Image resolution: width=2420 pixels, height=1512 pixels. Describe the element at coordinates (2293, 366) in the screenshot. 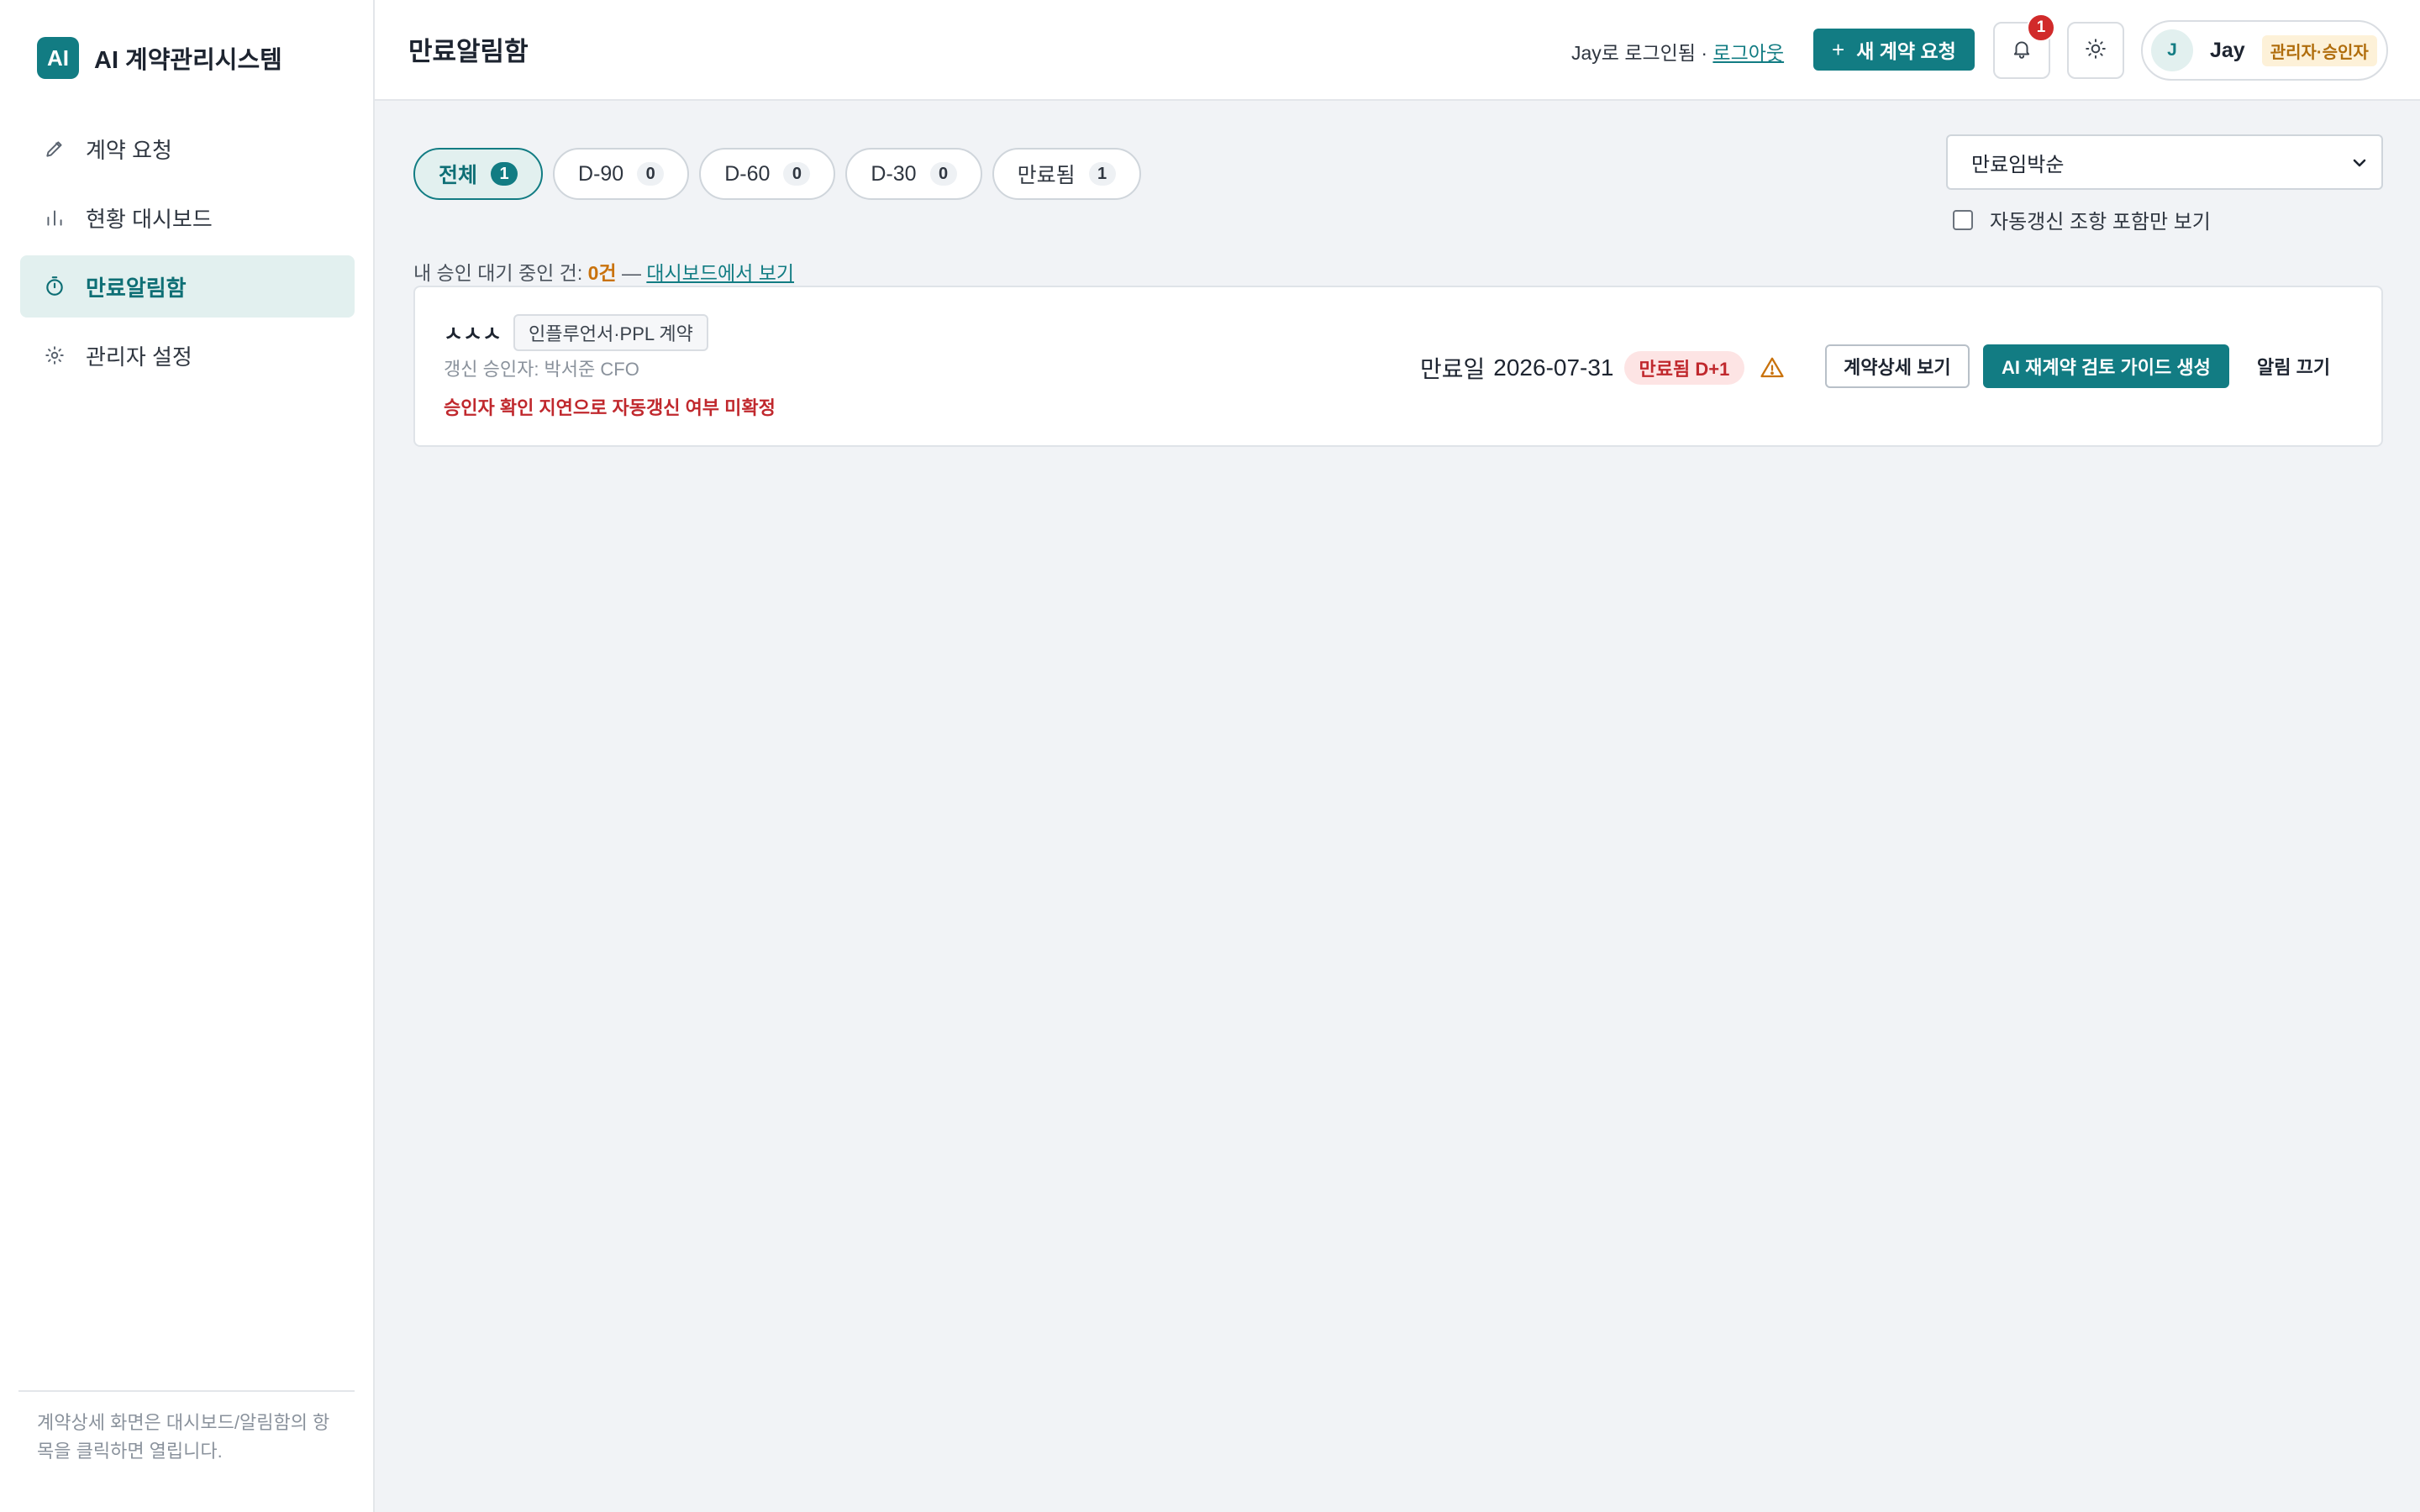

I see `mute-alert-button: 알림 끄기` at that location.